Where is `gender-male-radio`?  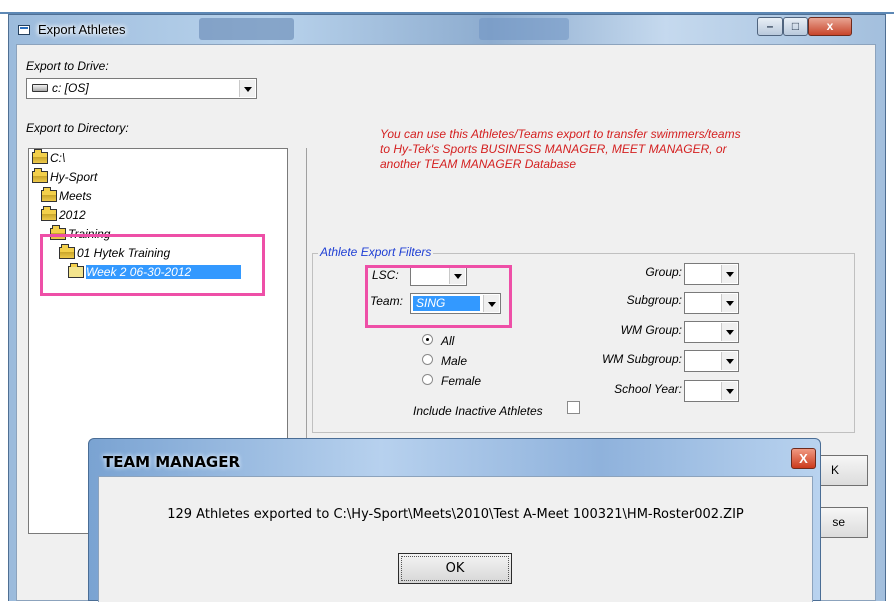 gender-male-radio is located at coordinates (427, 359).